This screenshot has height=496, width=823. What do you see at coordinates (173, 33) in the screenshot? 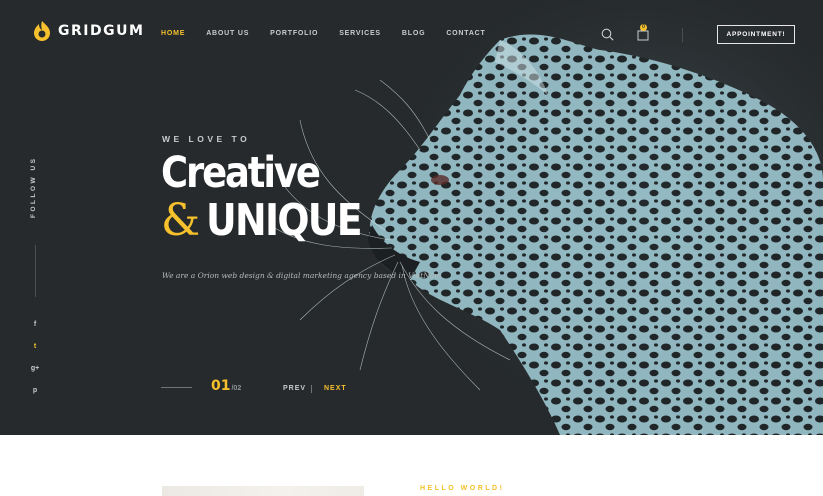
I see `nav-item-home: HOME` at bounding box center [173, 33].